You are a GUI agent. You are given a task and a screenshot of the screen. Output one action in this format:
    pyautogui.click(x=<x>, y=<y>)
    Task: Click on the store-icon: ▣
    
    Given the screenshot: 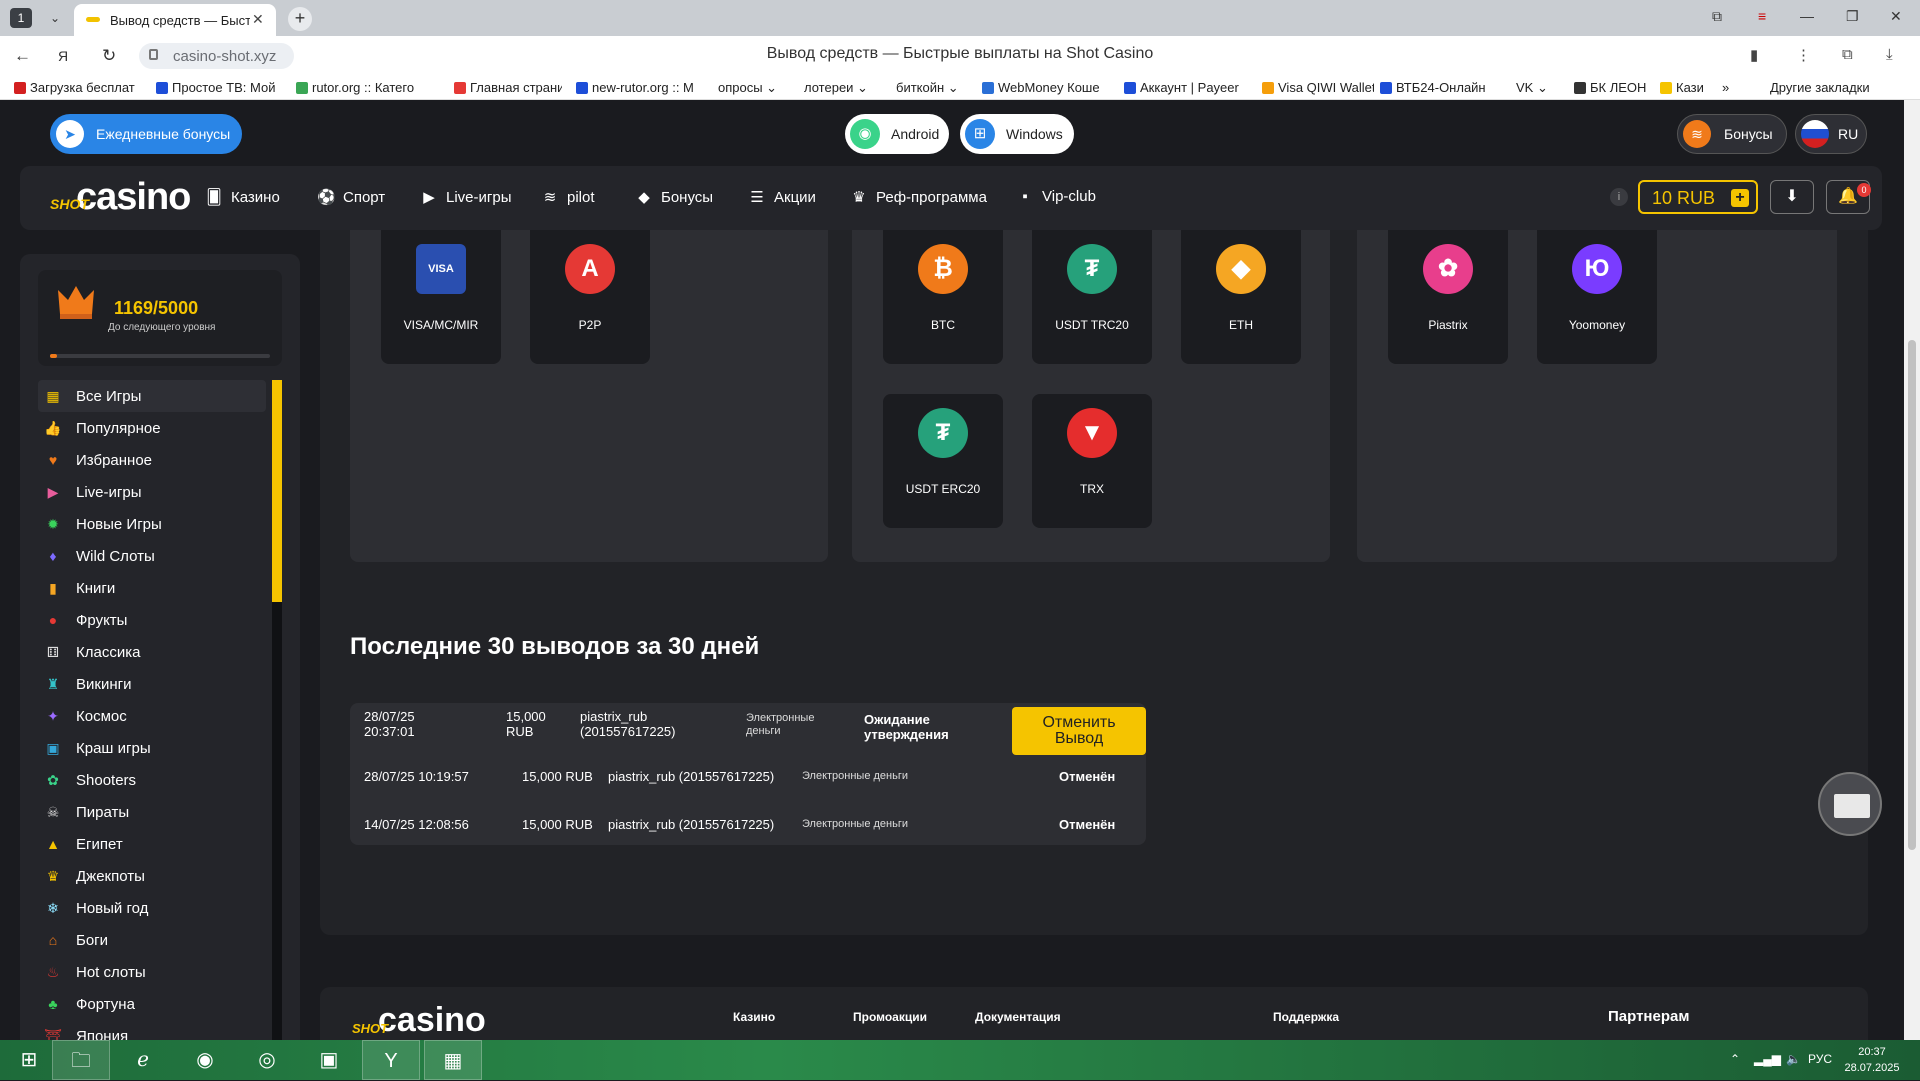 What is the action you would take?
    pyautogui.click(x=329, y=1060)
    